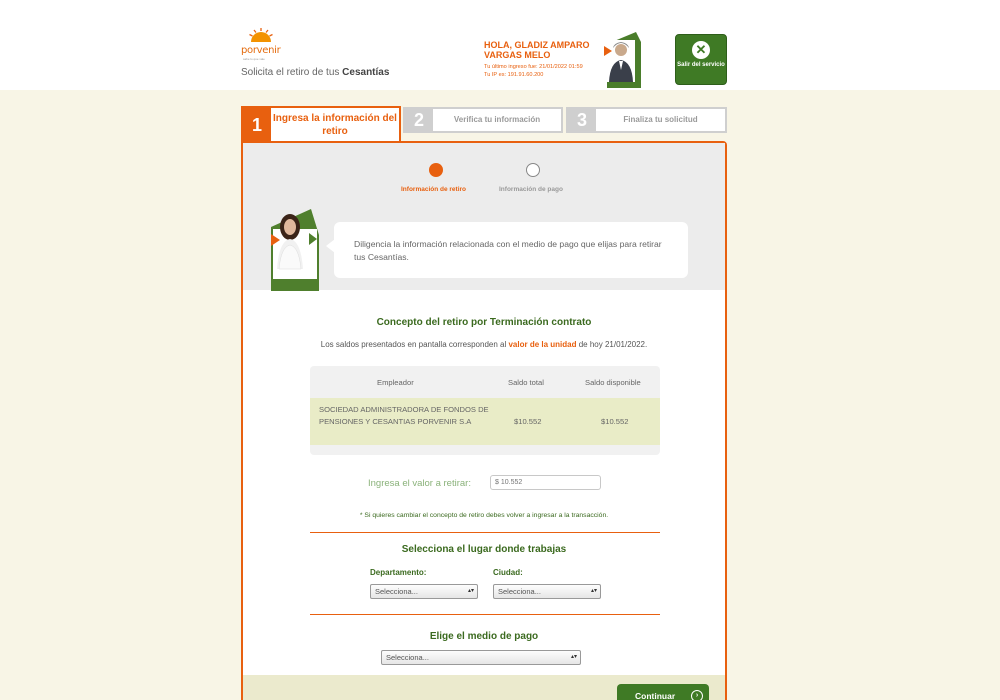  I want to click on page-subtitle: Solicita el retiro de tus Cesantías, so click(315, 72).